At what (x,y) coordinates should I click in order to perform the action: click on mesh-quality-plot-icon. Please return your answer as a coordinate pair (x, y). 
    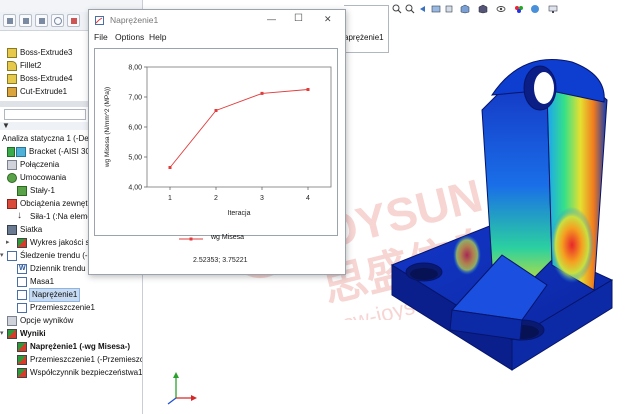
    Looking at the image, I should click on (22, 243).